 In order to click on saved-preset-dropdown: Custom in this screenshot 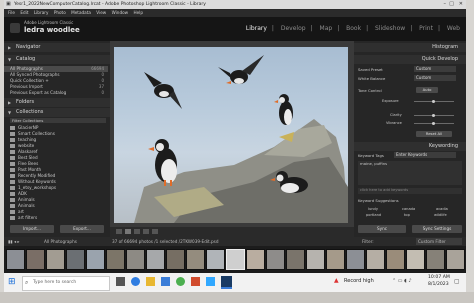, I will do `click(435, 69)`.